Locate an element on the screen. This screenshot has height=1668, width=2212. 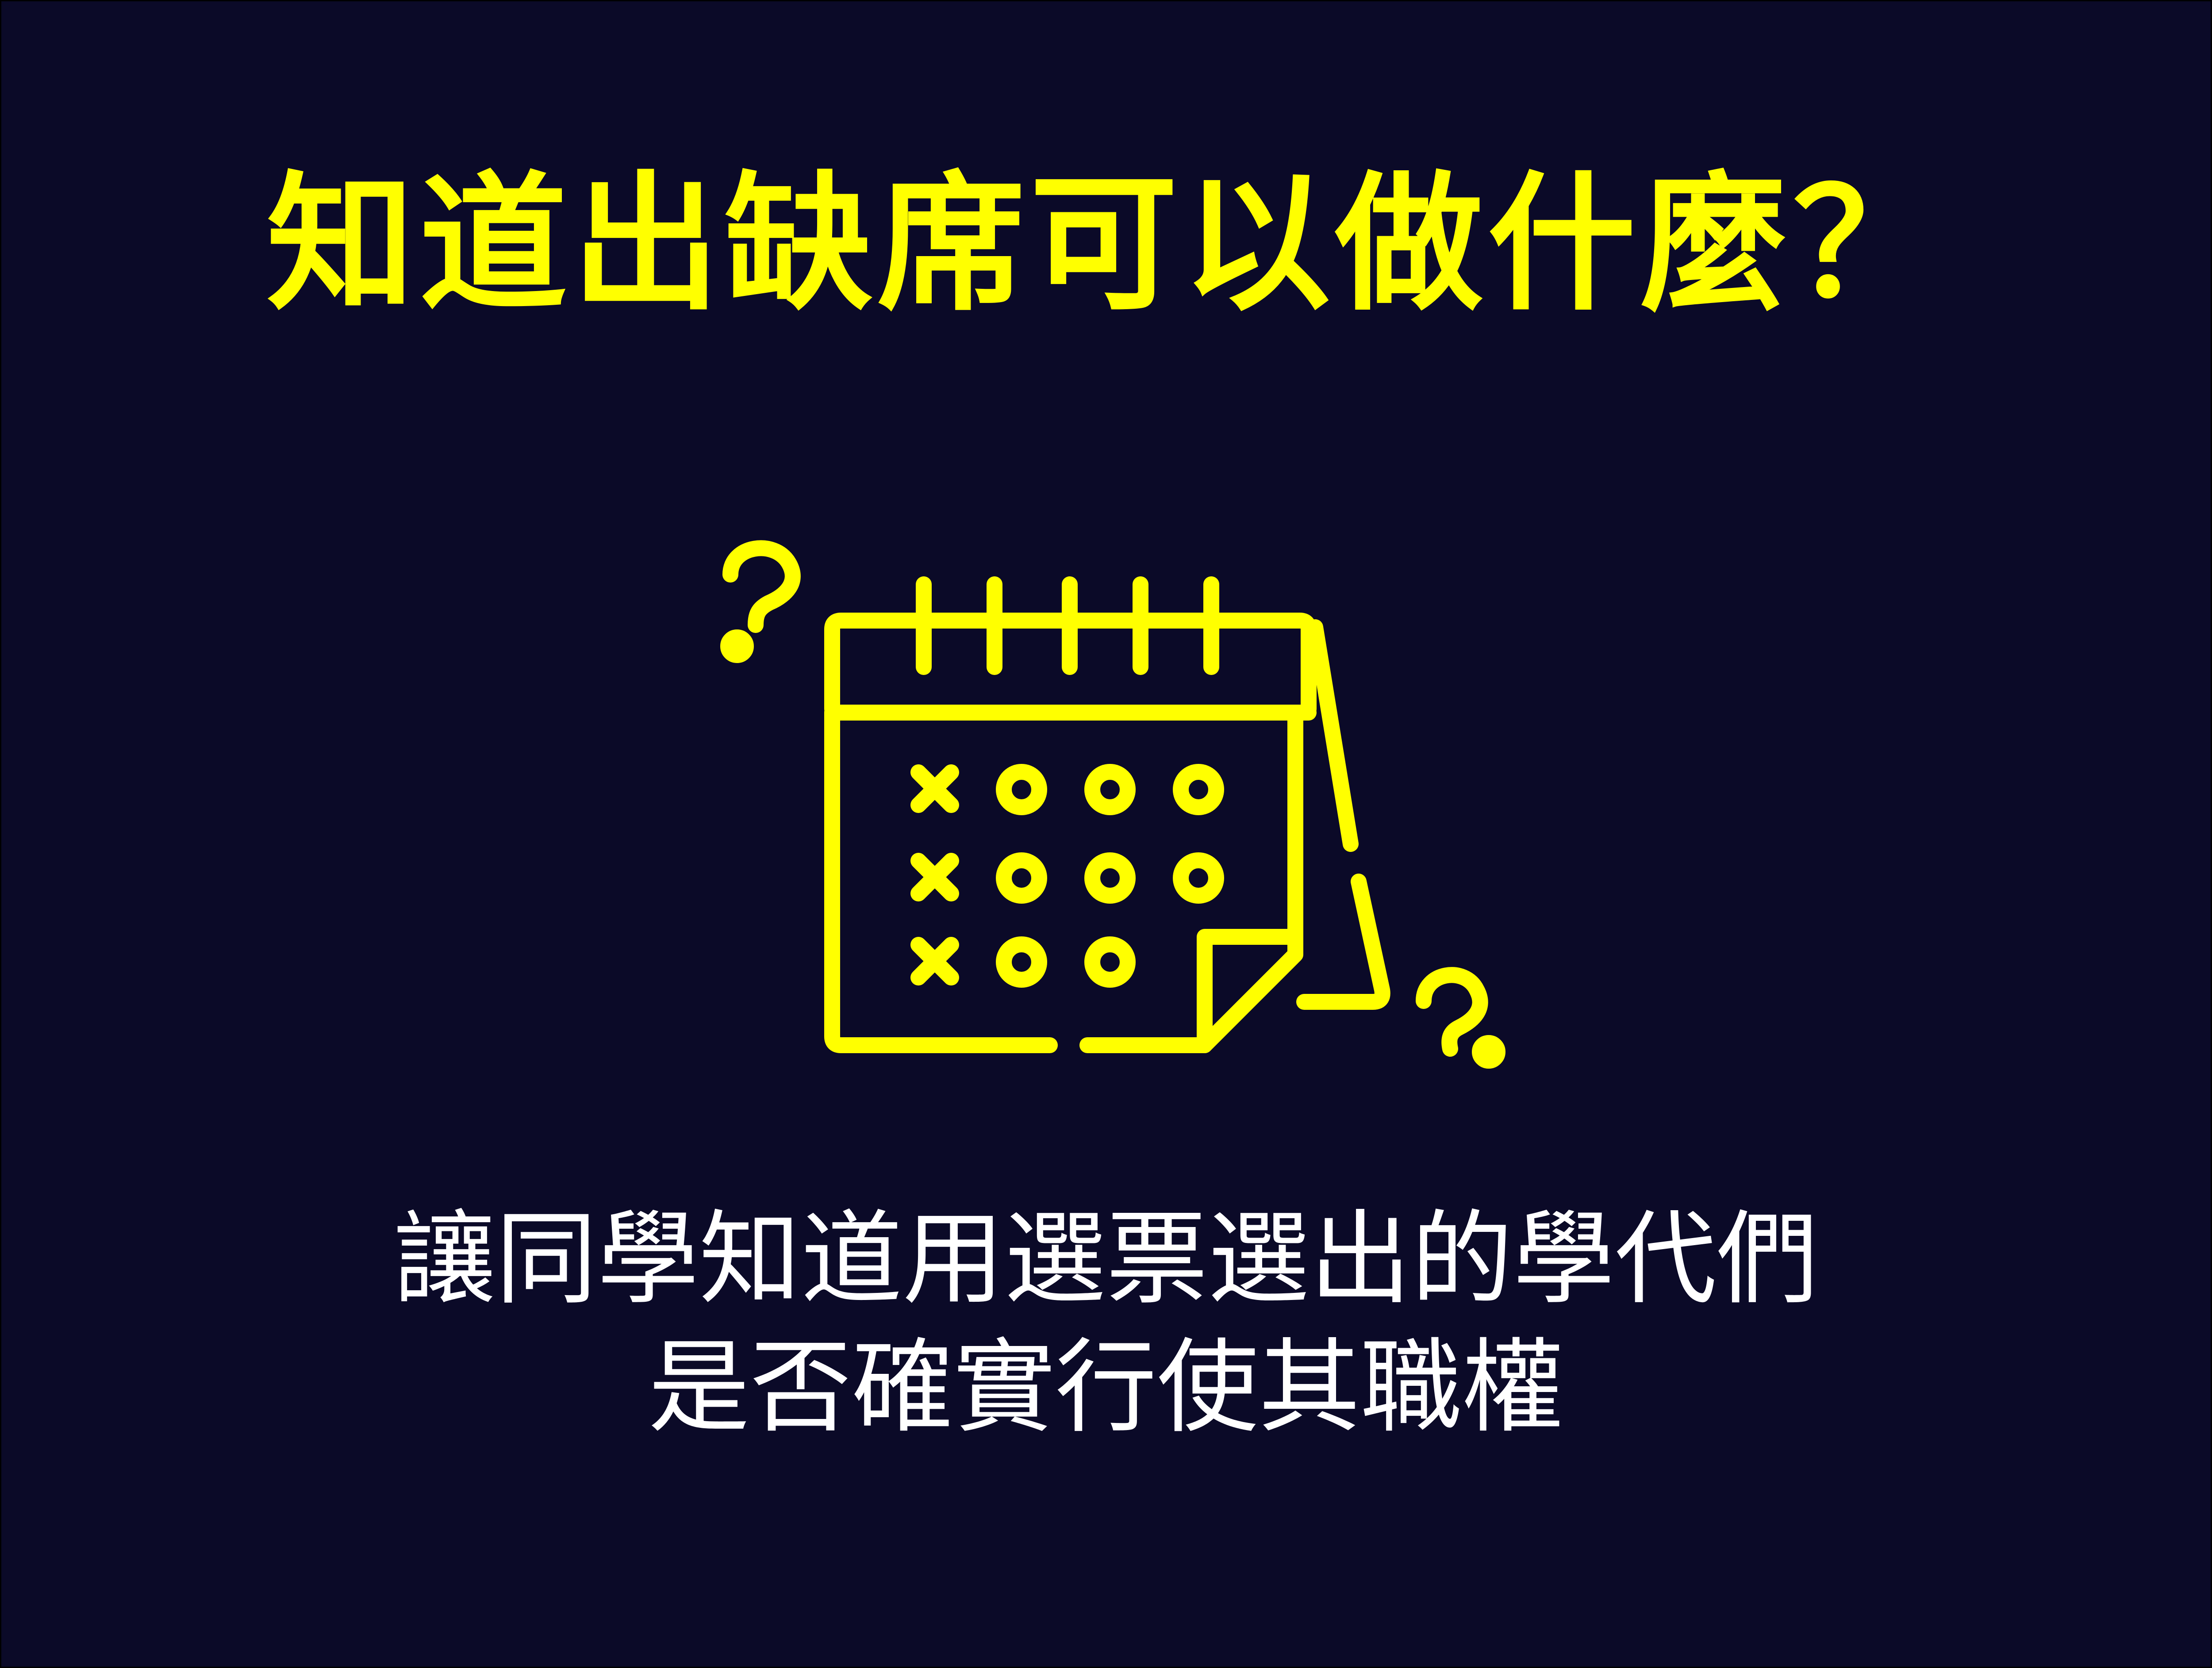
attendance-grid is located at coordinates (1067, 876).